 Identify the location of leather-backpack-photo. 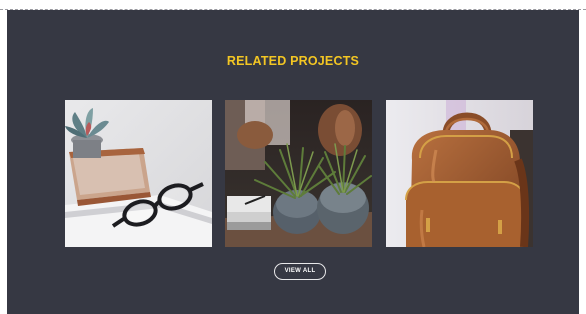
(459, 173).